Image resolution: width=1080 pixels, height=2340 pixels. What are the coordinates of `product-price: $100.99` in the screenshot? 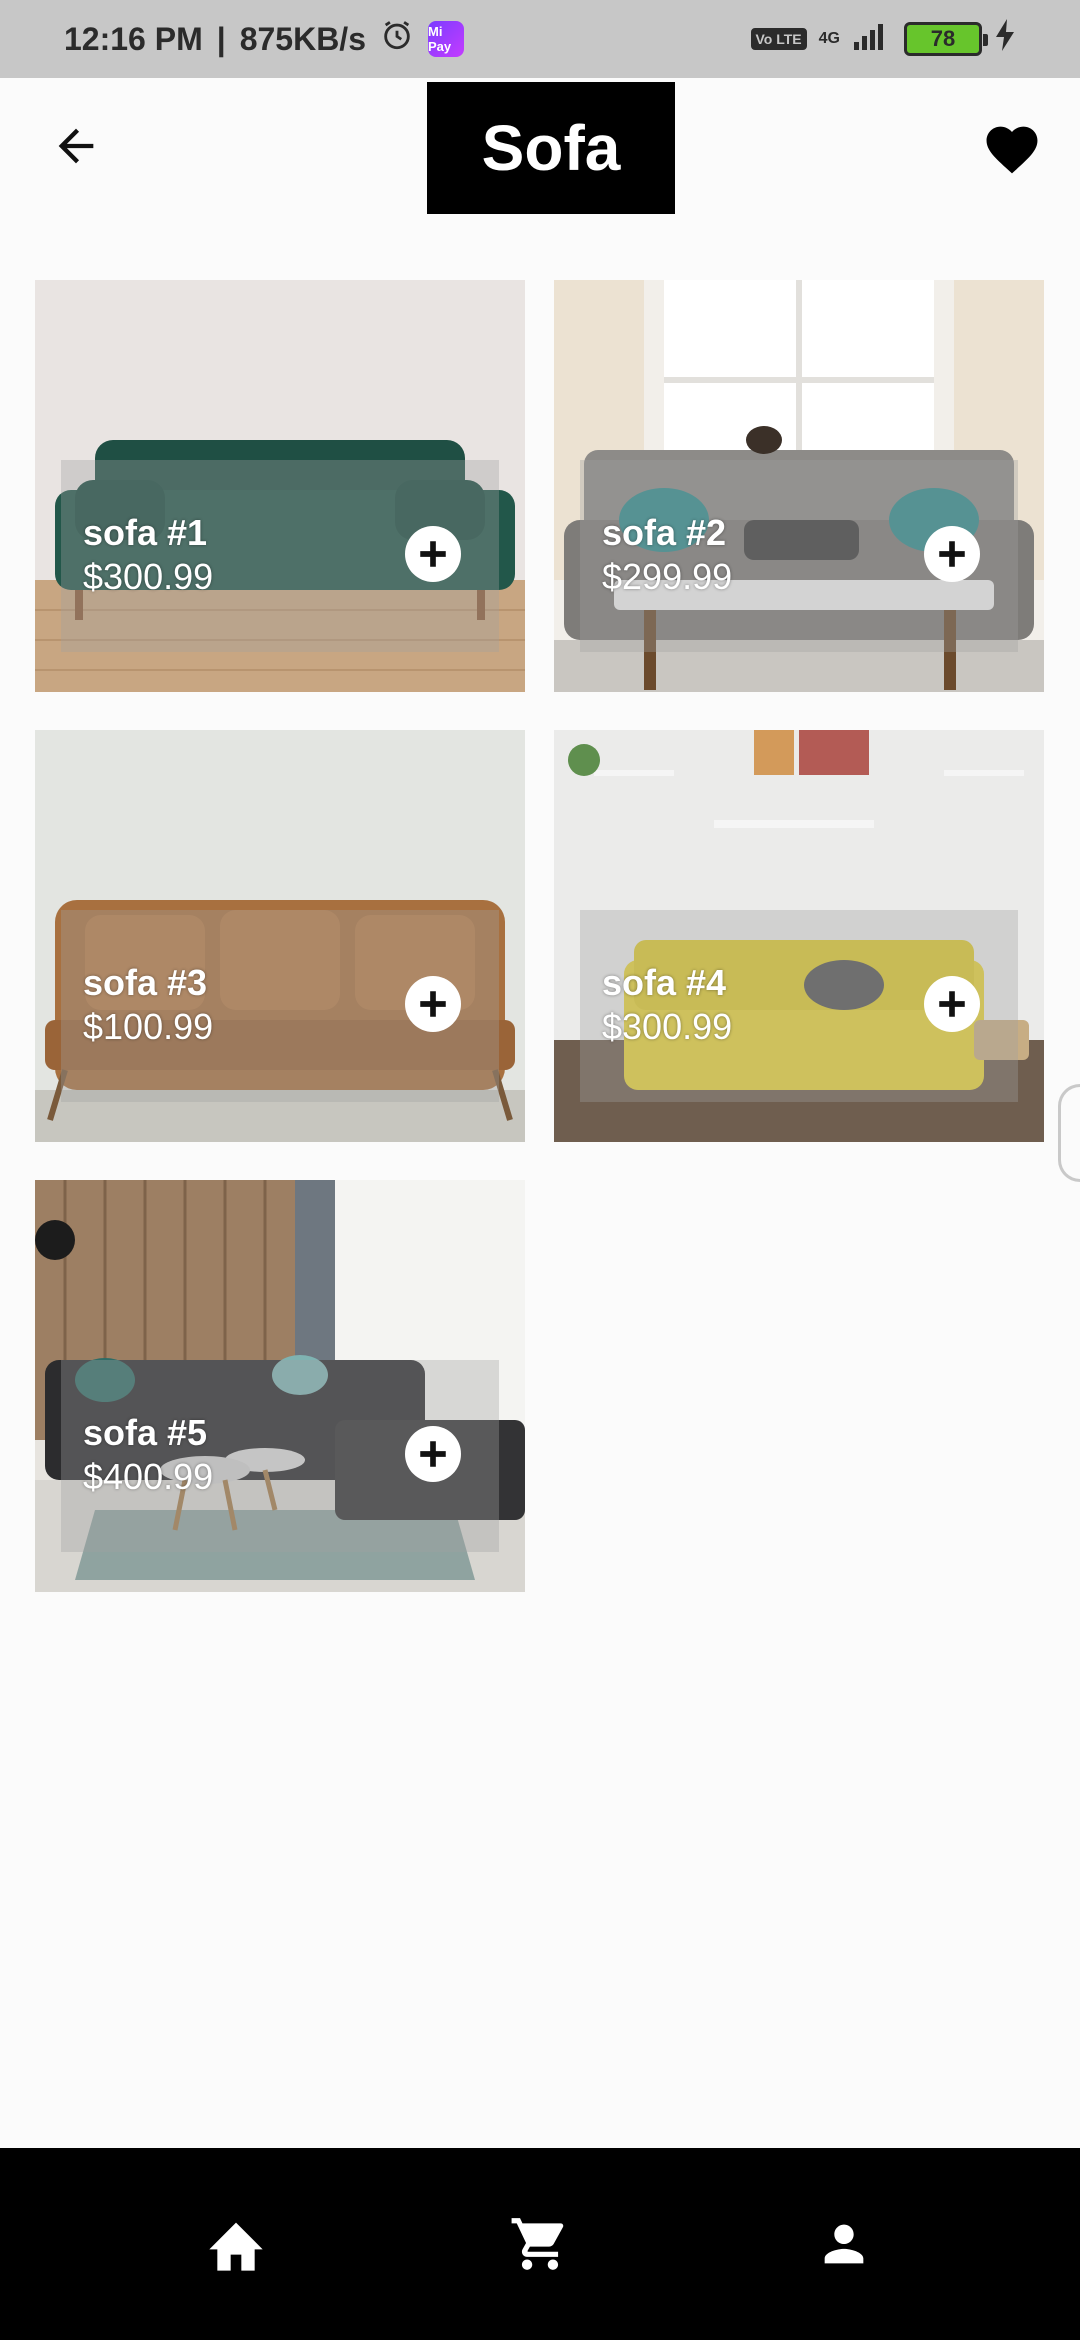 It's located at (148, 1026).